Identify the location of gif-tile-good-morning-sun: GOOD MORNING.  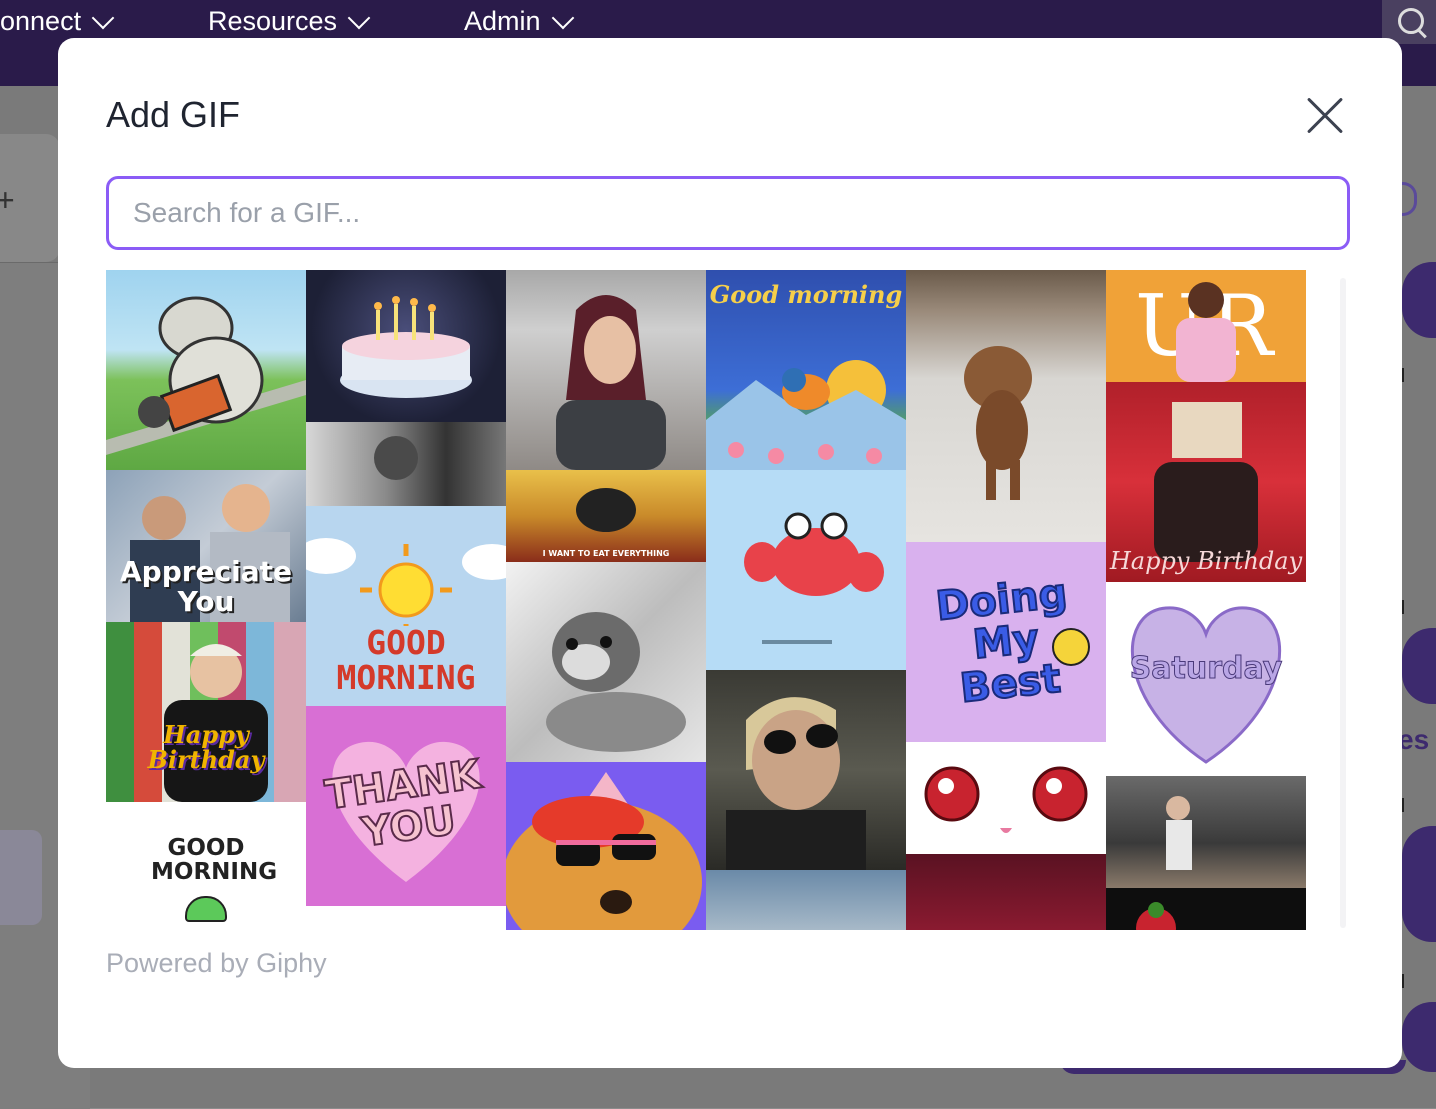
(406, 606).